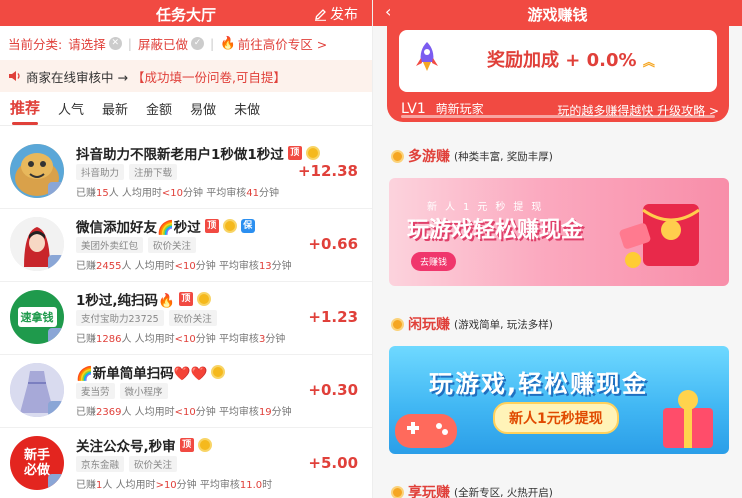  I want to click on task-title-row: 1秒过,纯扫码🔥 顶, so click(143, 299).